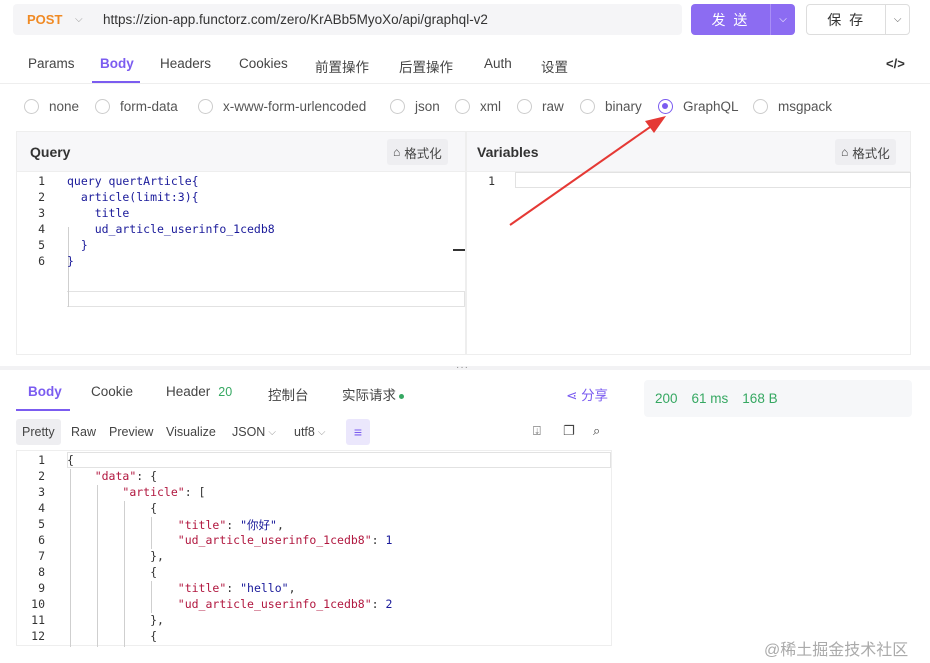  I want to click on code-line: "title": "hello",, so click(236, 588).